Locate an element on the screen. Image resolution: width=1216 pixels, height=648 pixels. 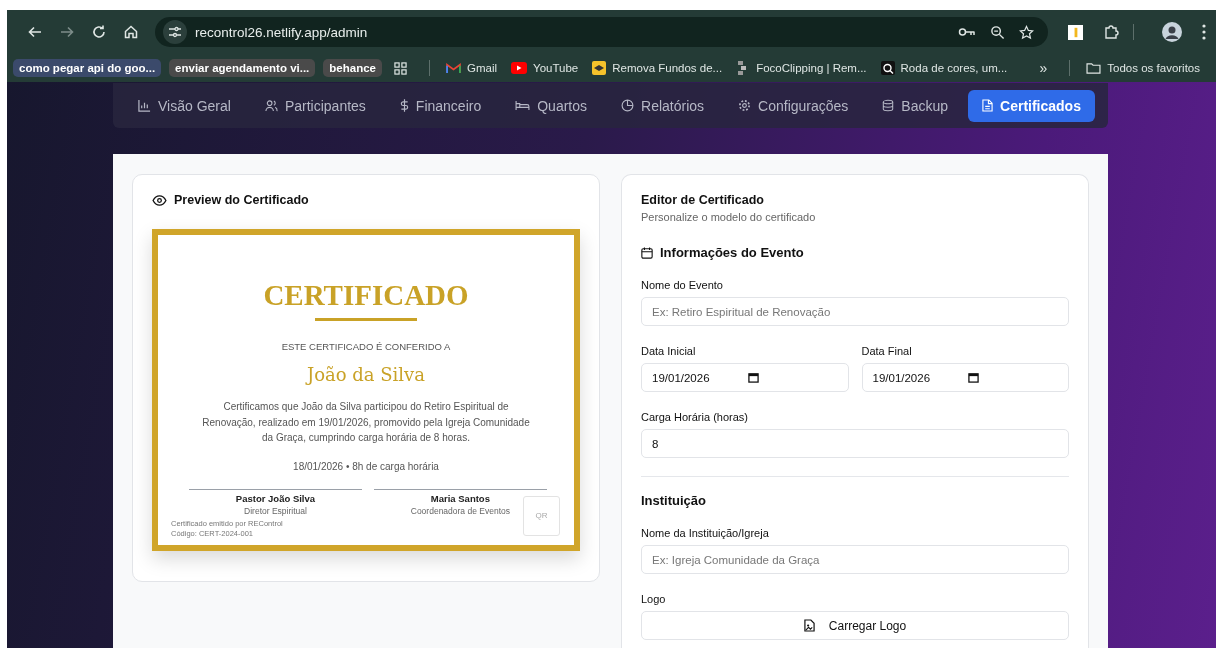
nav-tab: Relatórios is located at coordinates (663, 105).